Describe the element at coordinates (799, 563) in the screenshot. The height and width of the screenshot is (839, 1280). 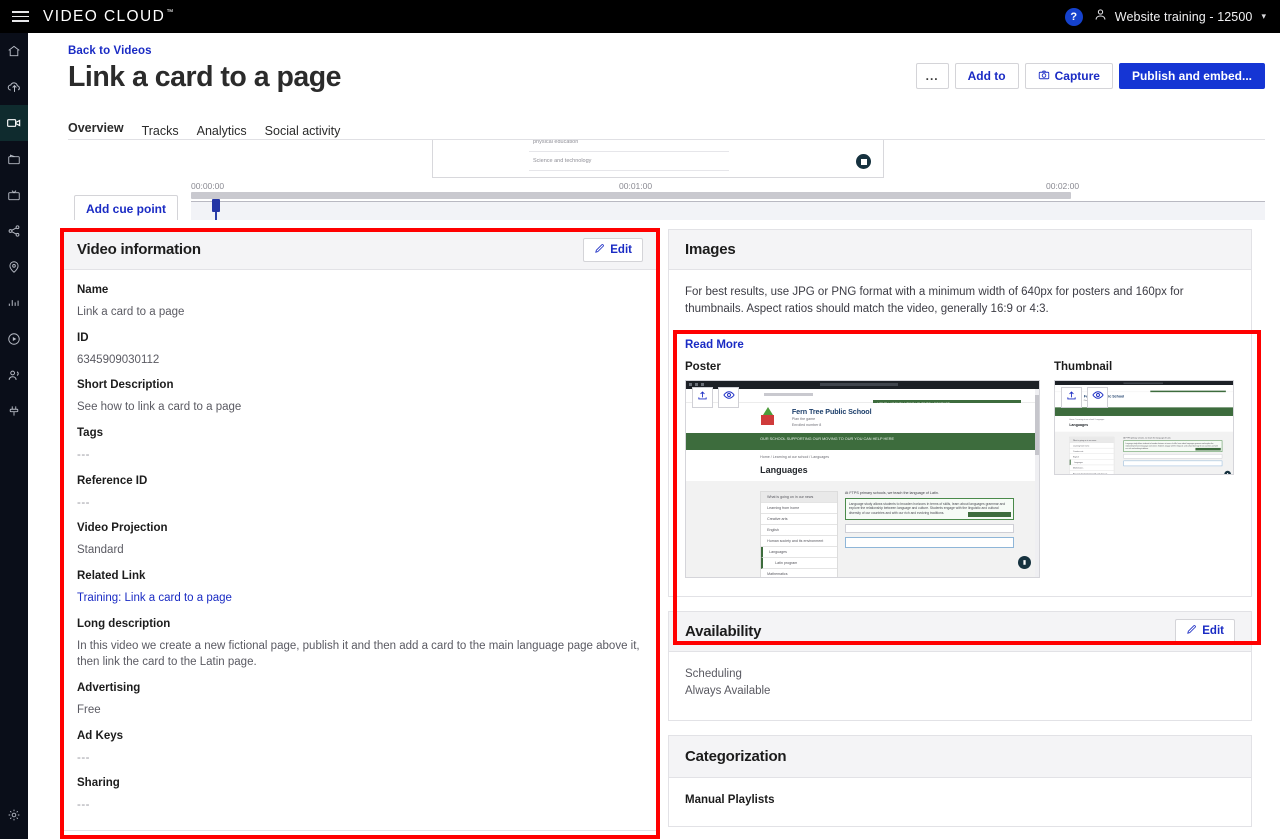
I see `site-sidebar-item: Latin program` at that location.